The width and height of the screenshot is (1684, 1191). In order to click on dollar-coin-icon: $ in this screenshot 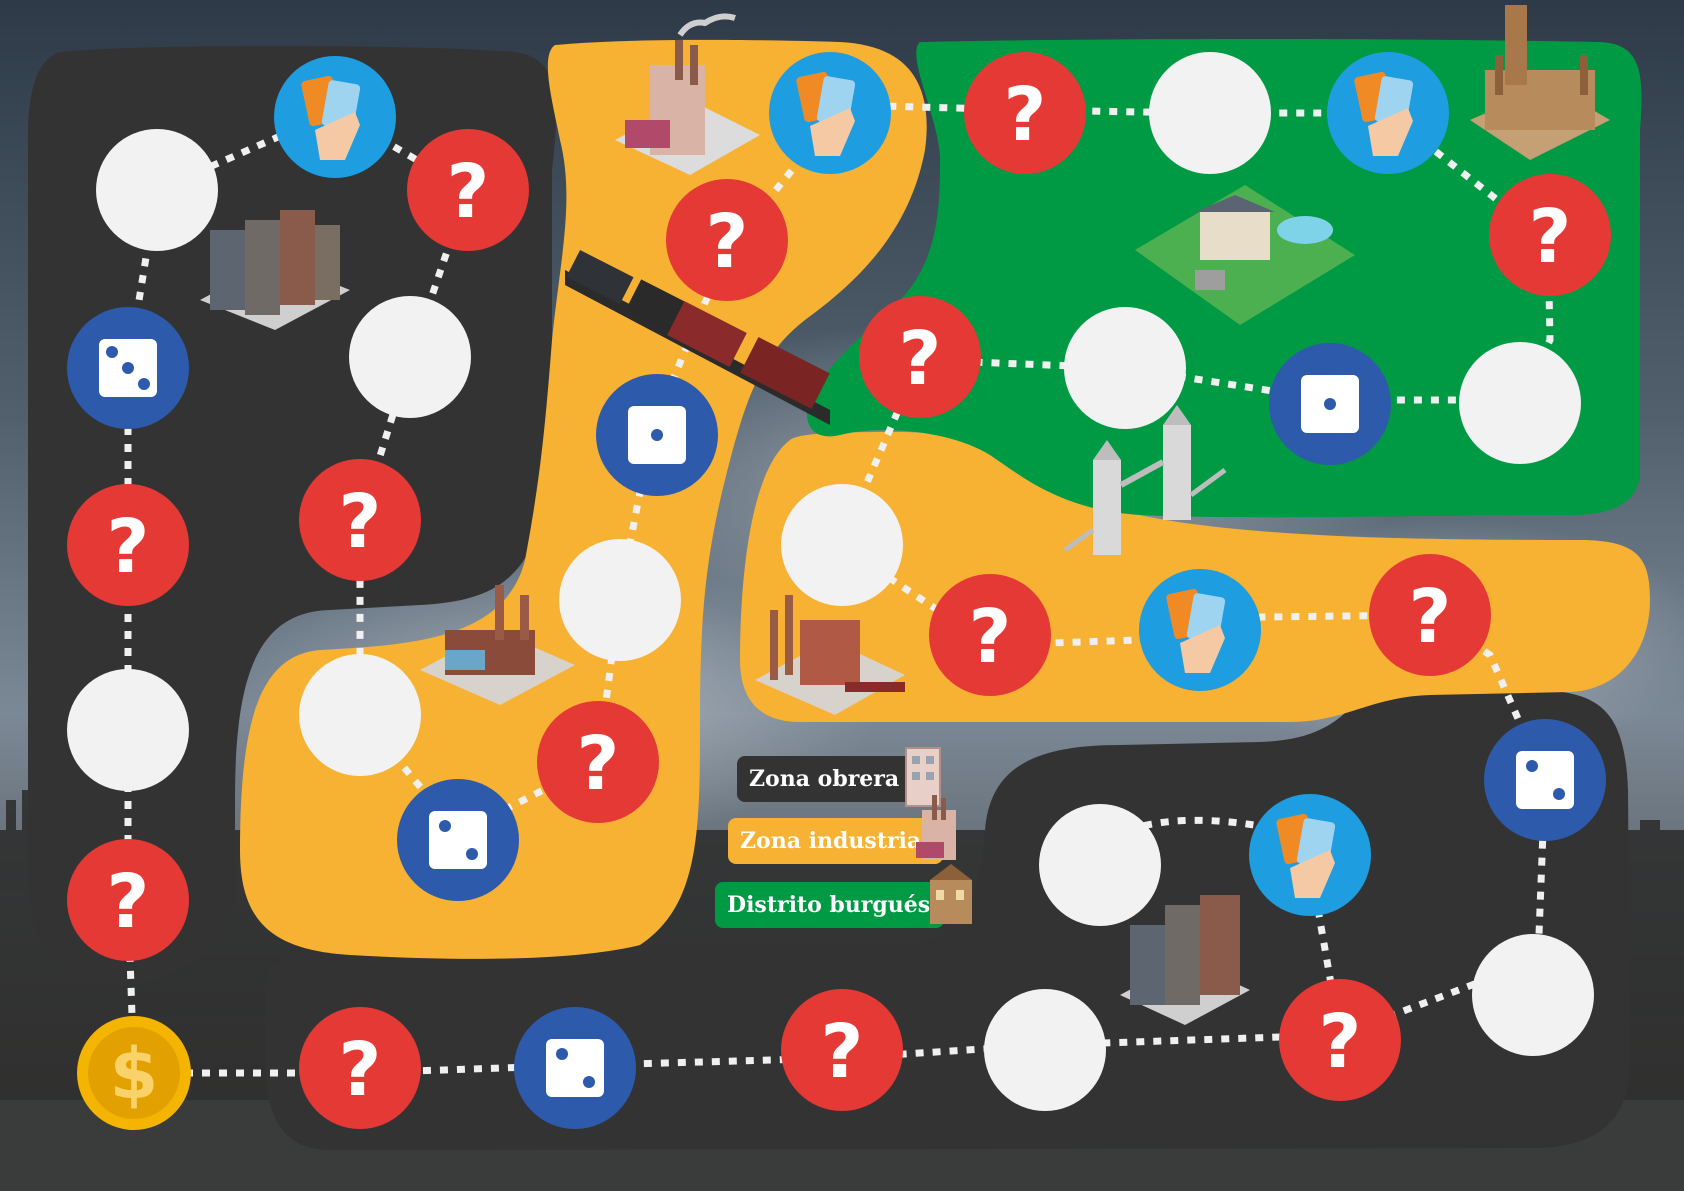, I will do `click(134, 1074)`.